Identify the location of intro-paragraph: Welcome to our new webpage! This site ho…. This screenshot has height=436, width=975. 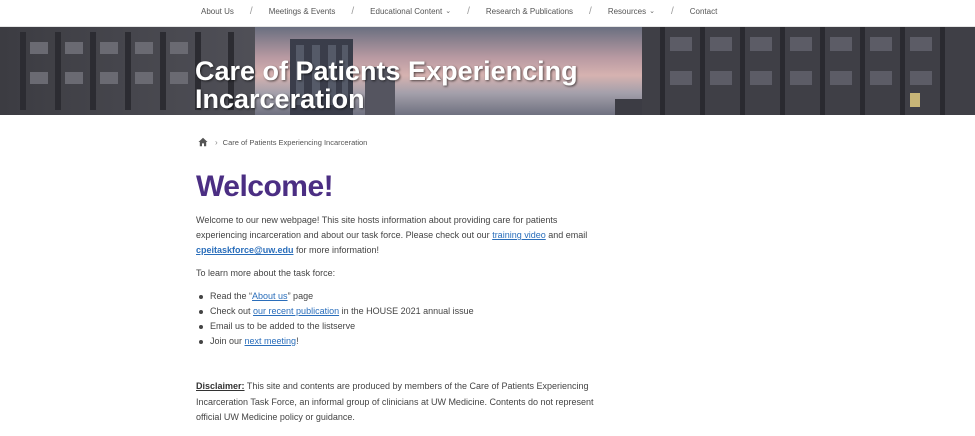
(396, 235).